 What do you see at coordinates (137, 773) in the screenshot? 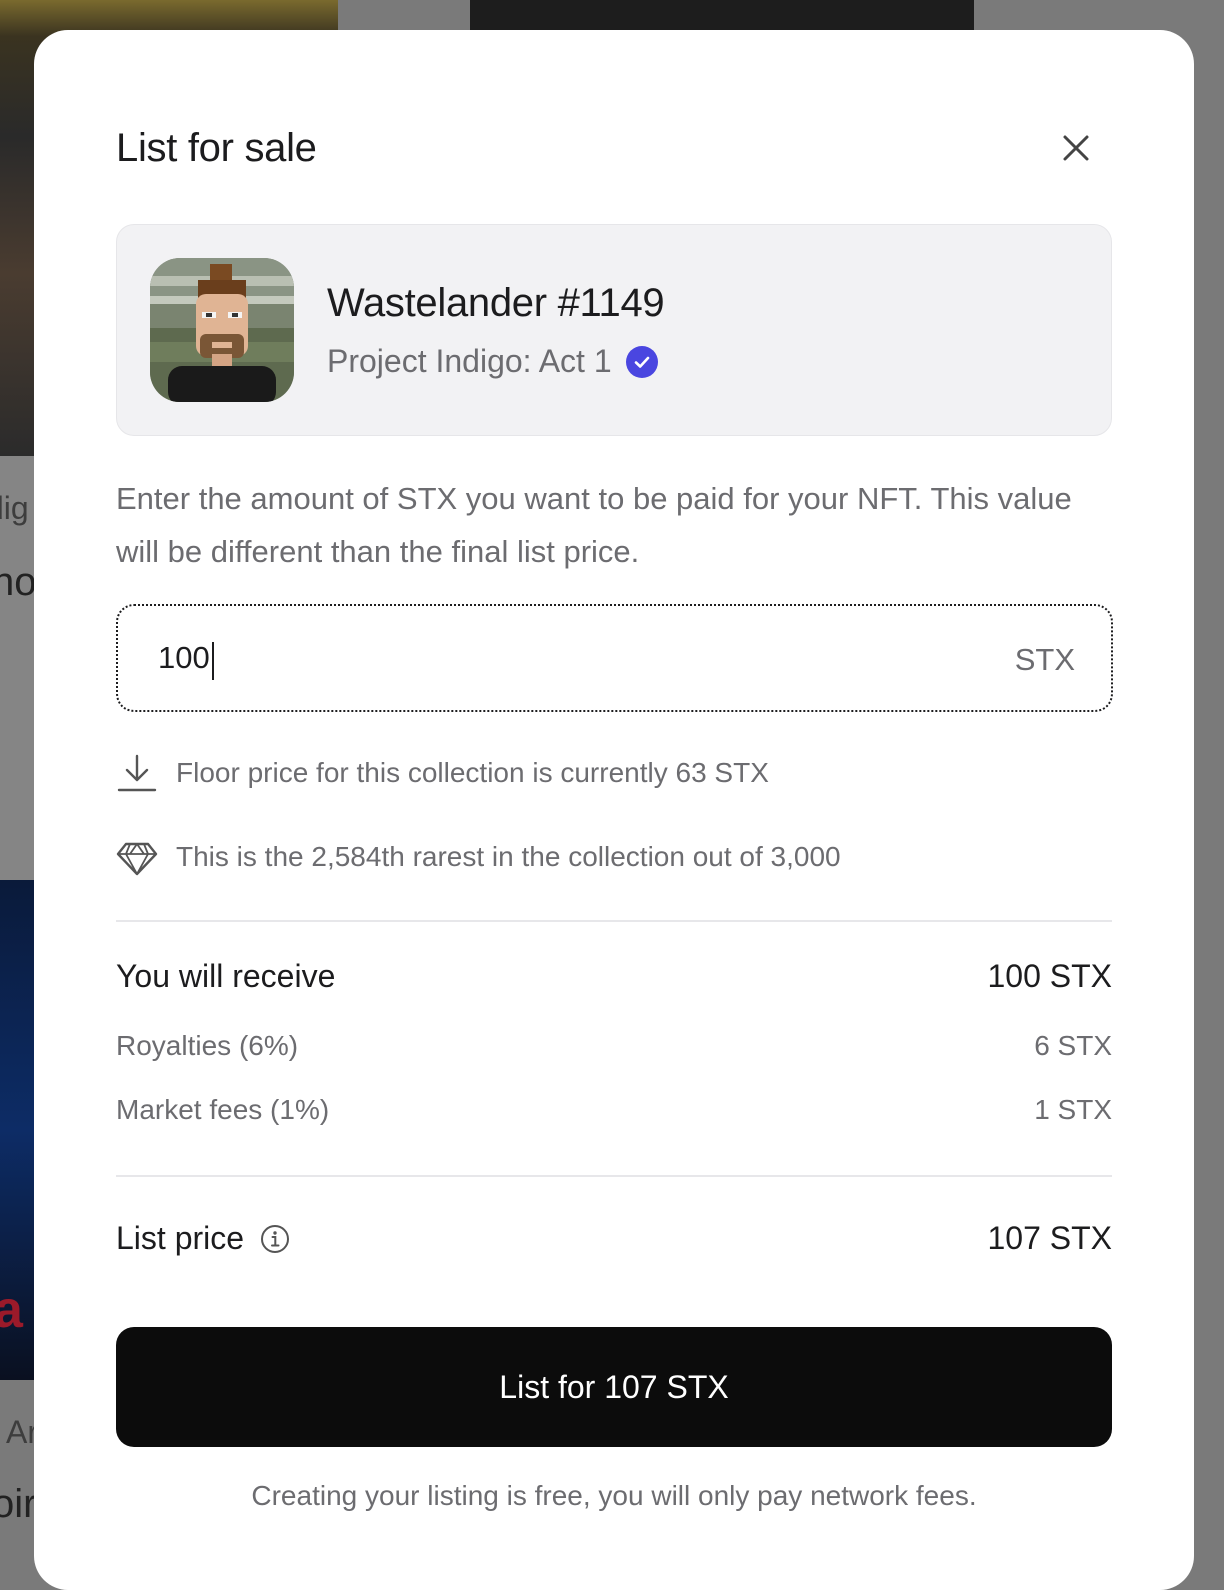
I see `download-arrow-icon` at bounding box center [137, 773].